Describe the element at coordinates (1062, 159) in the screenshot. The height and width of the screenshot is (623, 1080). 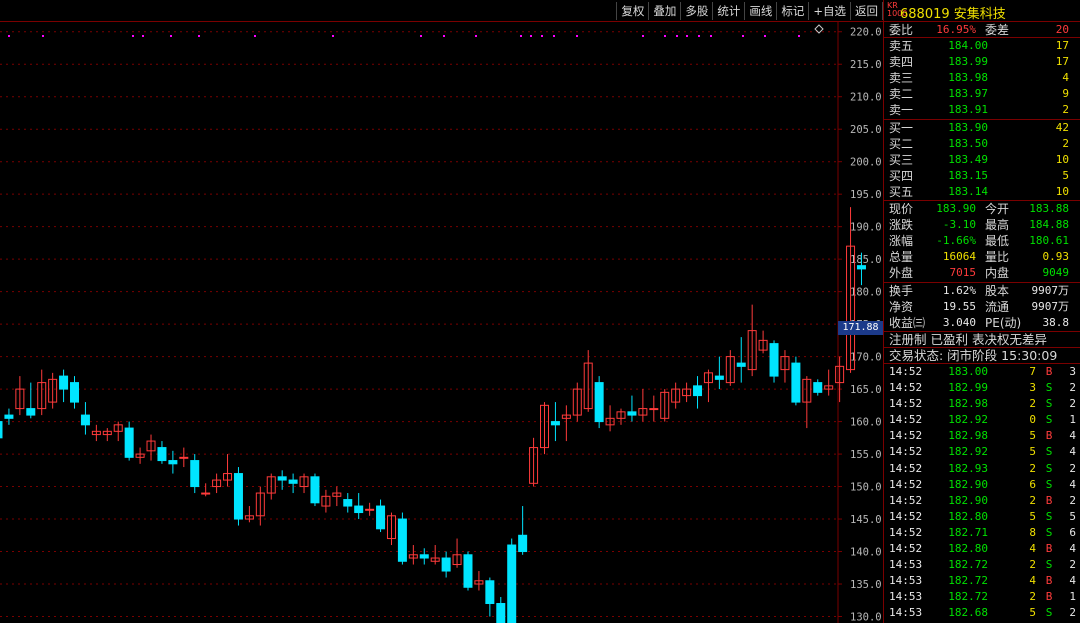
I see `level-volume: 10` at that location.